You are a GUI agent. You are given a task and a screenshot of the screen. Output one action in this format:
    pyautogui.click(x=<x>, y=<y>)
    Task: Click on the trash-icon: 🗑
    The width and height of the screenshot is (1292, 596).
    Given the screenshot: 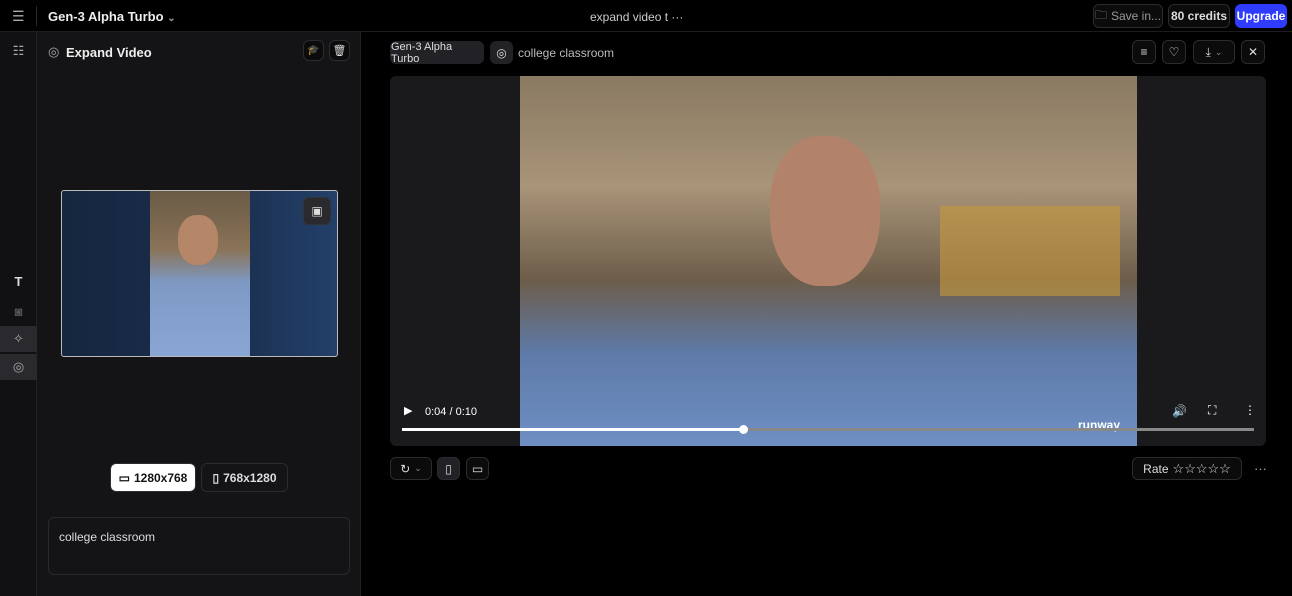 What is the action you would take?
    pyautogui.click(x=339, y=51)
    